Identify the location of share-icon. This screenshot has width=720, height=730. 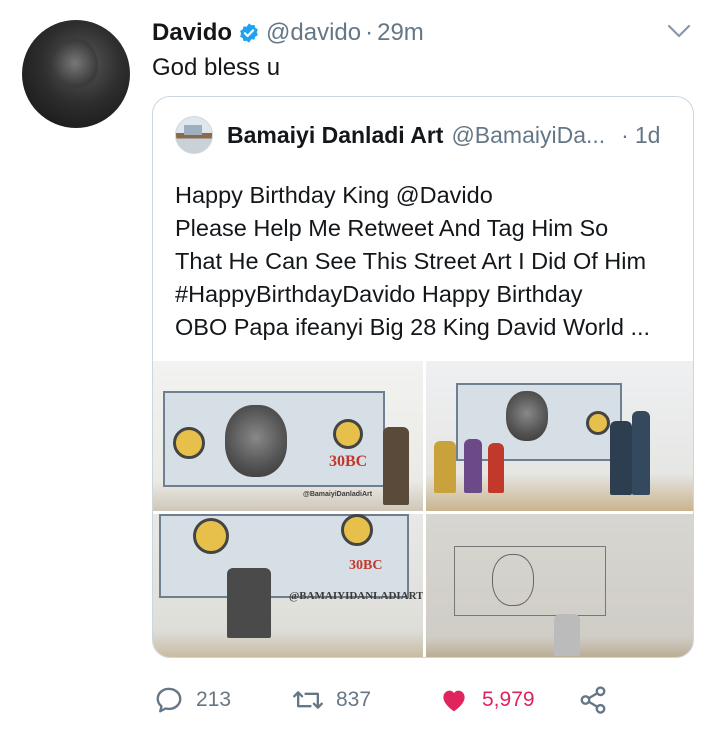
(593, 700).